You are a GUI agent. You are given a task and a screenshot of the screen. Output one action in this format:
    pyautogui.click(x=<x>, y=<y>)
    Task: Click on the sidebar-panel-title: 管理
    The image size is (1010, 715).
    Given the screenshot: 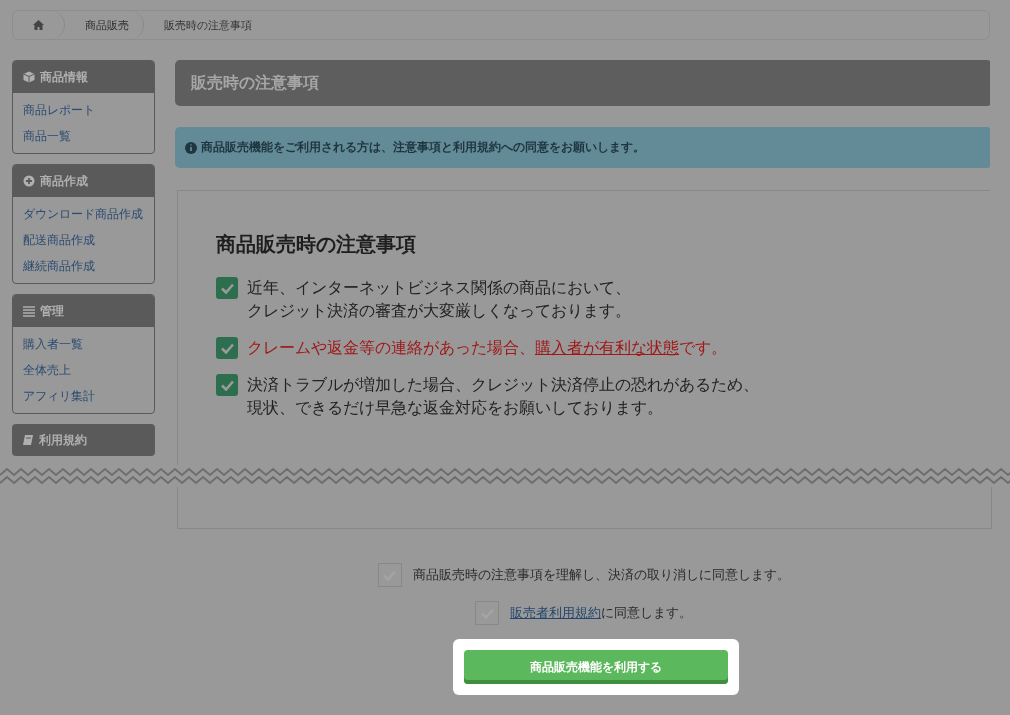 What is the action you would take?
    pyautogui.click(x=52, y=311)
    